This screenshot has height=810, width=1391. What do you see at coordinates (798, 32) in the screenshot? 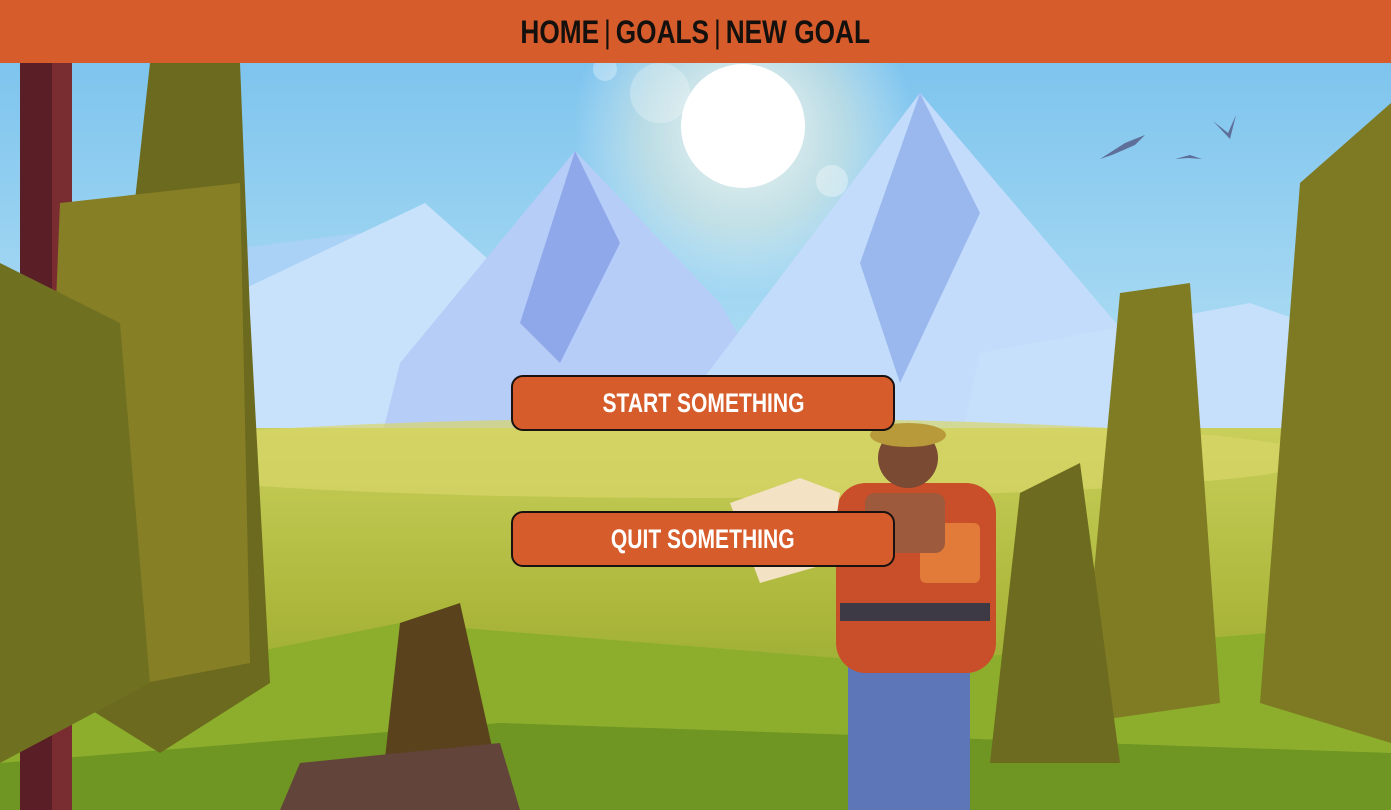
I see `nav-new-goal-link: New Goal` at bounding box center [798, 32].